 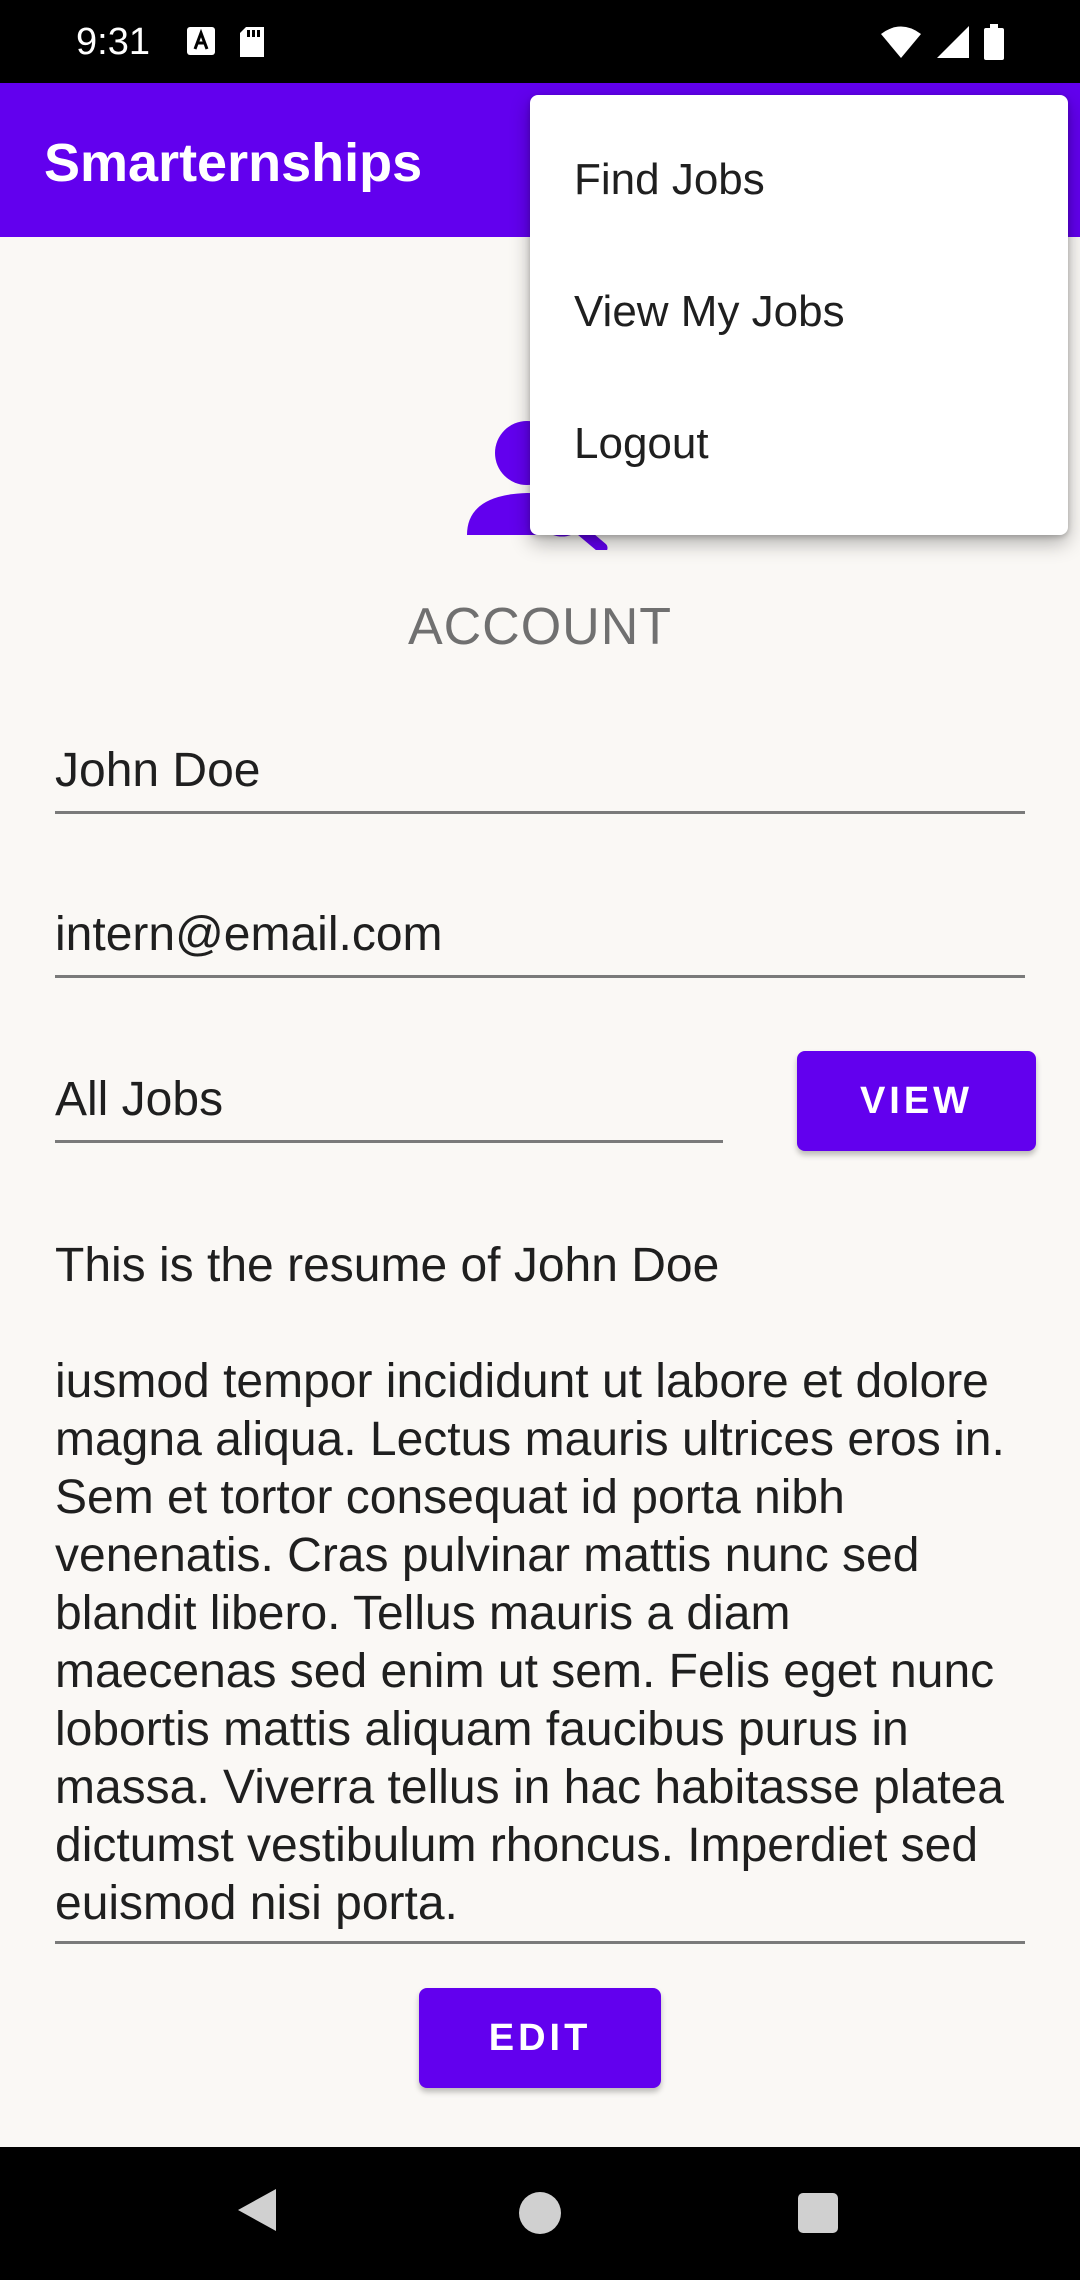 I want to click on home-icon, so click(x=540, y=2213).